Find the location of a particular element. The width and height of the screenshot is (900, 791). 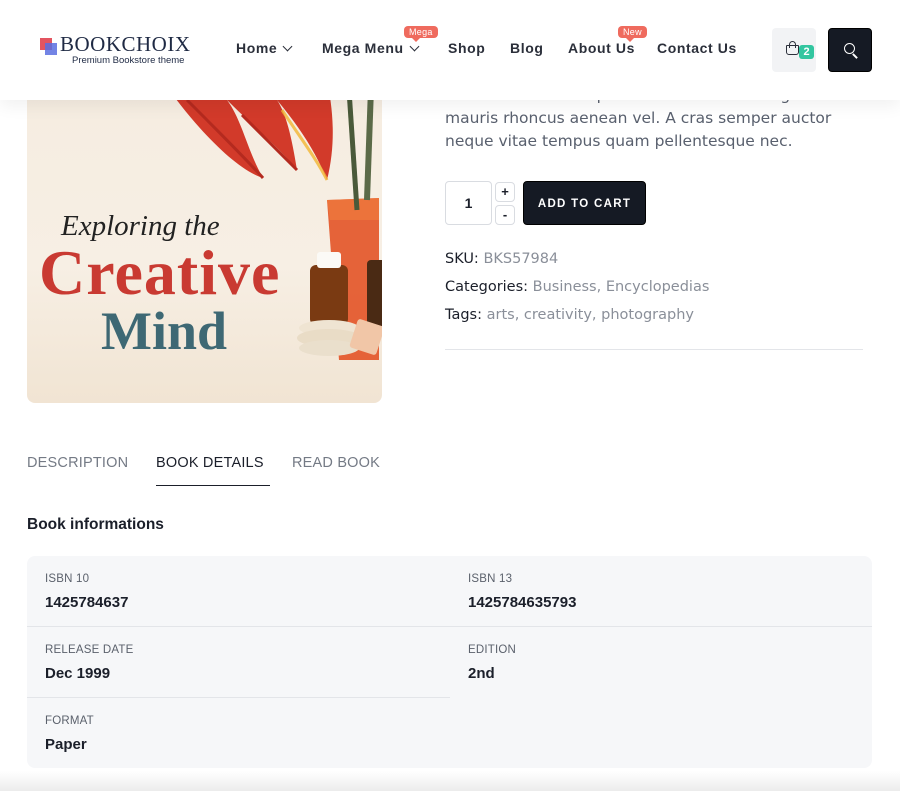

nav-item-home: Home is located at coordinates (264, 48).